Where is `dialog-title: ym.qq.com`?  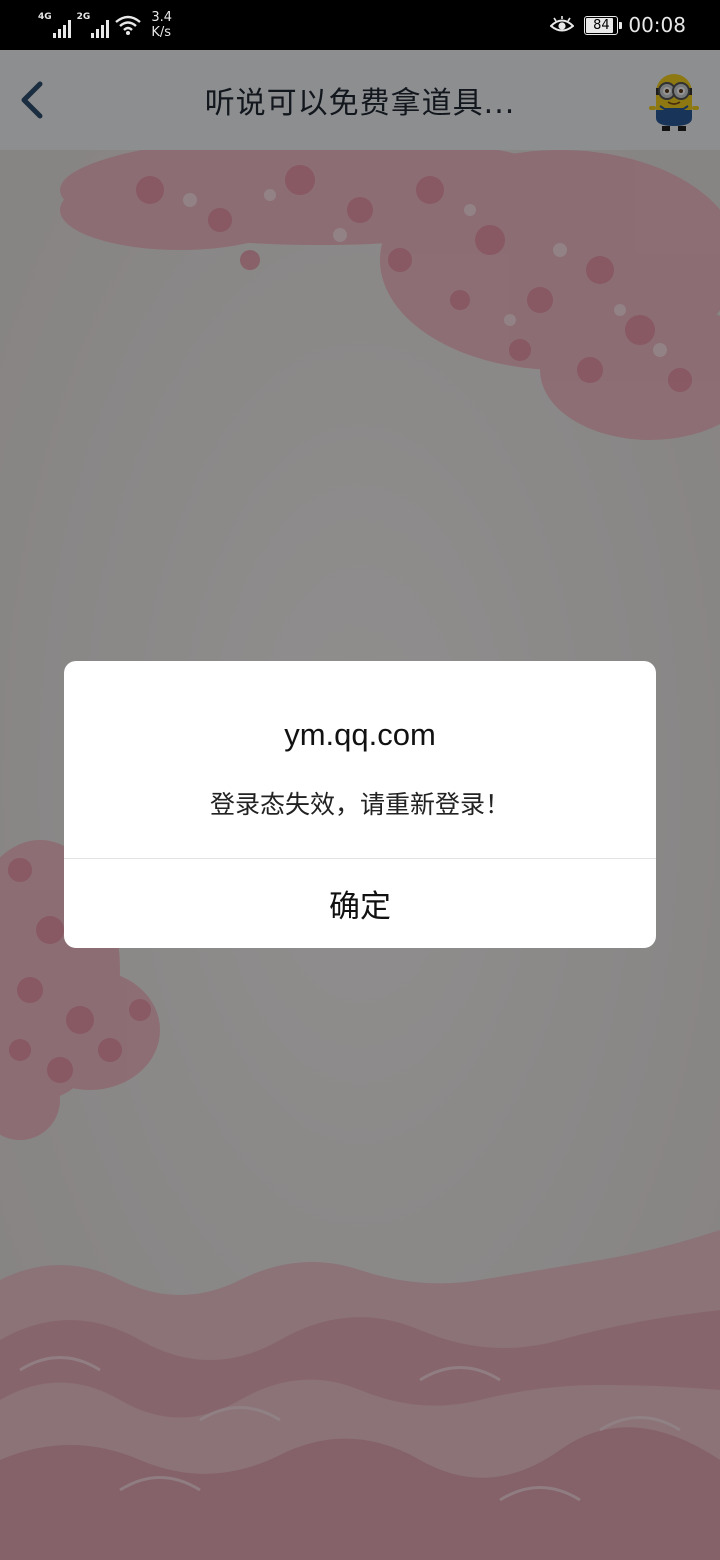 dialog-title: ym.qq.com is located at coordinates (360, 734).